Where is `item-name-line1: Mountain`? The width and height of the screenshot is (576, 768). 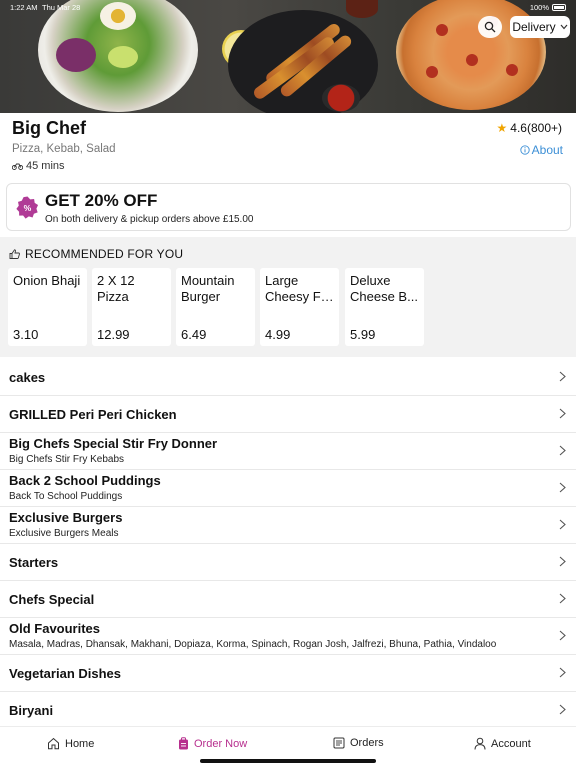 item-name-line1: Mountain is located at coordinates (208, 280).